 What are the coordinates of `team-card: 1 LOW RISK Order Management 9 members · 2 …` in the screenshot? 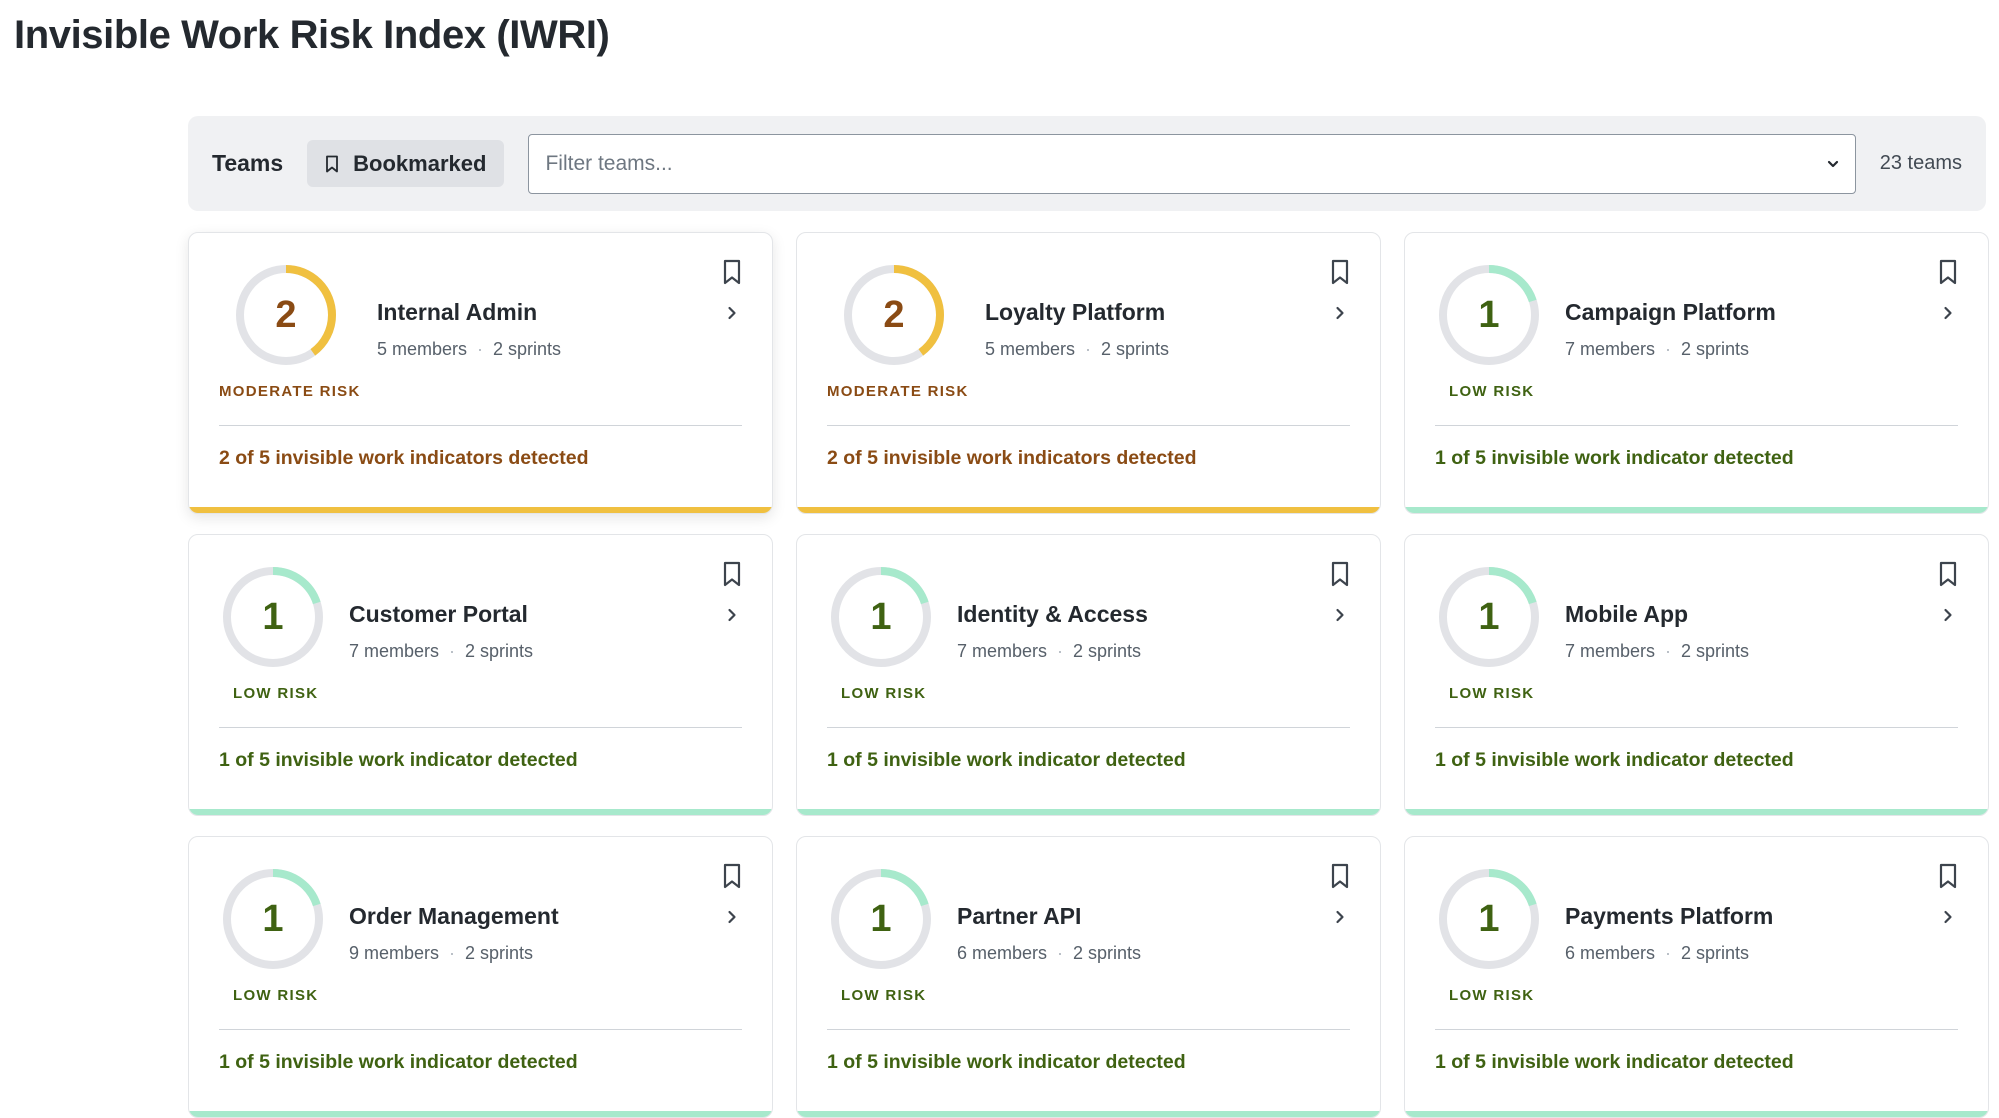 It's located at (480, 977).